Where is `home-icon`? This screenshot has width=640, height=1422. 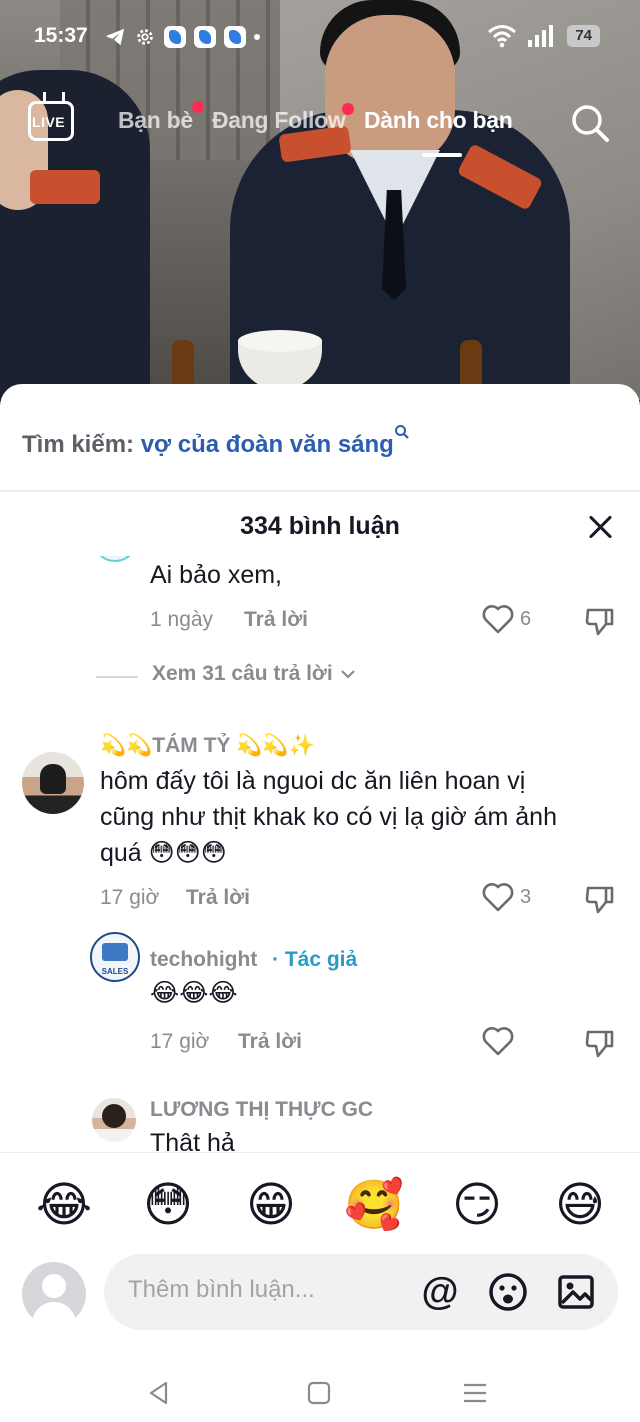
home-icon is located at coordinates (319, 1393).